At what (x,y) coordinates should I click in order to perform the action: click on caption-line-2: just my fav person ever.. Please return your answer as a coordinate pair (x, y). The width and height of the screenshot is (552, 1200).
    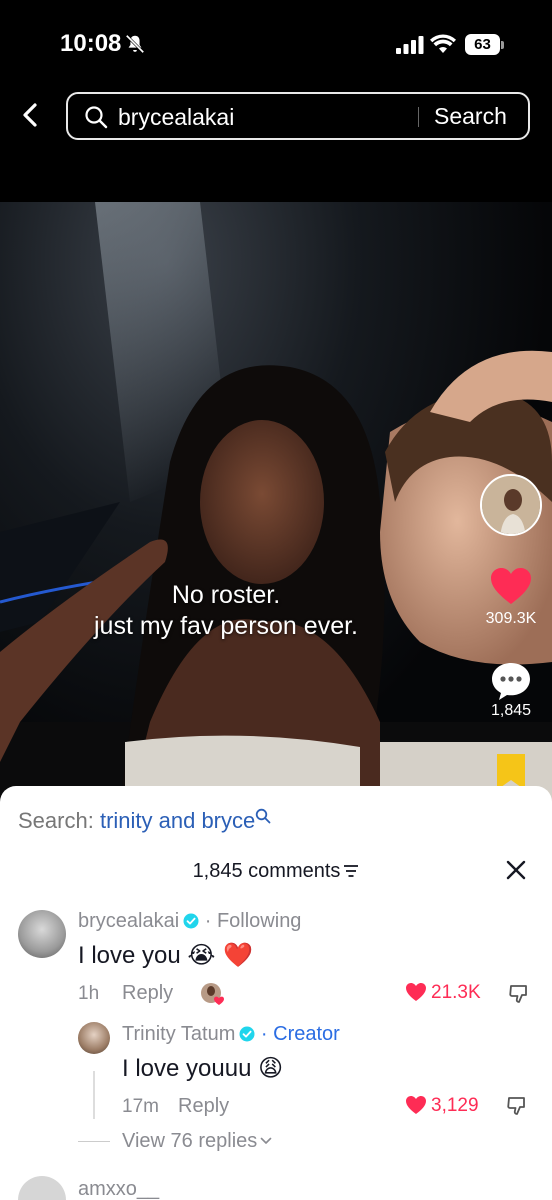
    Looking at the image, I should click on (225, 626).